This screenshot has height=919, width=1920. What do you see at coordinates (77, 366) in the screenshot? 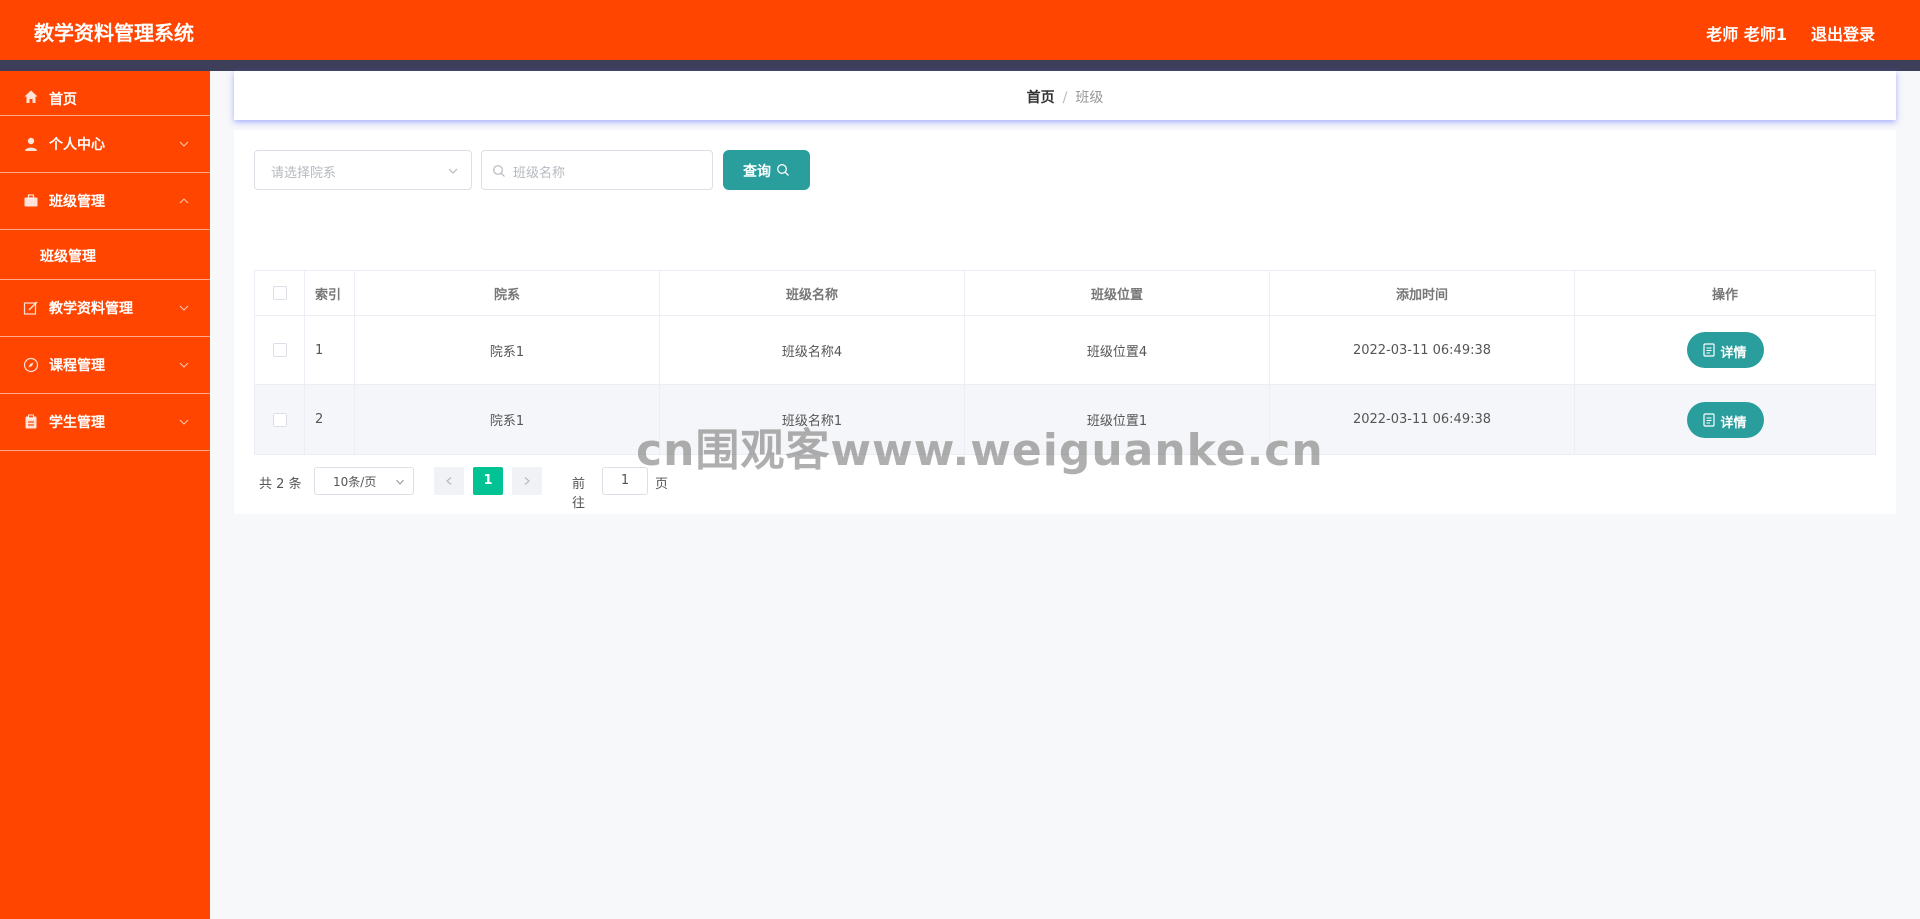
I see `sidebar-item-label: 课程管理` at bounding box center [77, 366].